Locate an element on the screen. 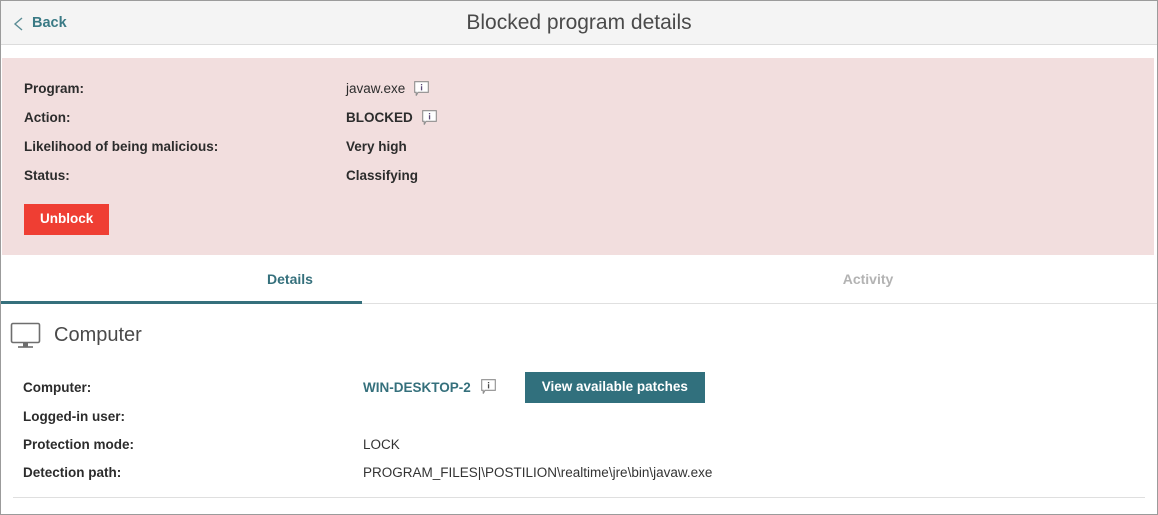 This screenshot has width=1158, height=515. page-title: Blocked program details is located at coordinates (579, 22).